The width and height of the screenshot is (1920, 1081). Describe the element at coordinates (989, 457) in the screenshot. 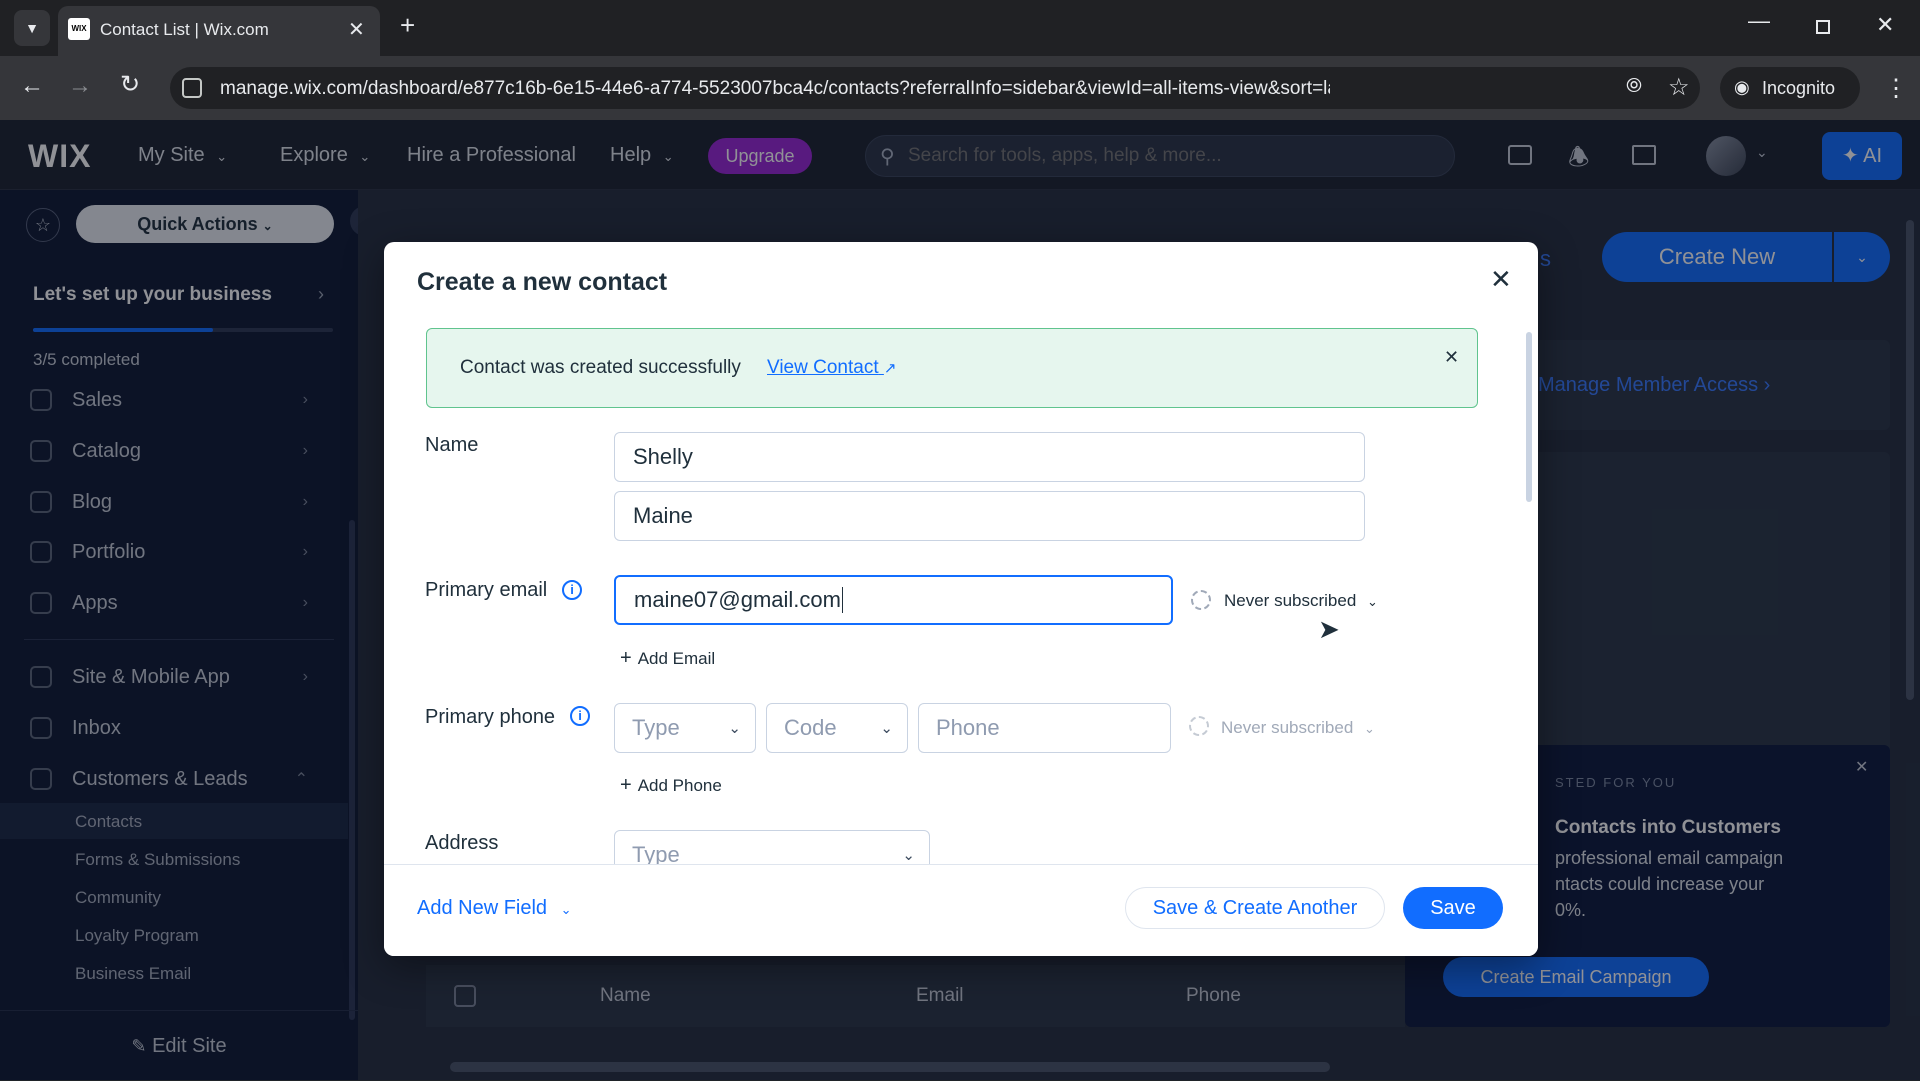

I see `first-name-field: Shelly` at that location.